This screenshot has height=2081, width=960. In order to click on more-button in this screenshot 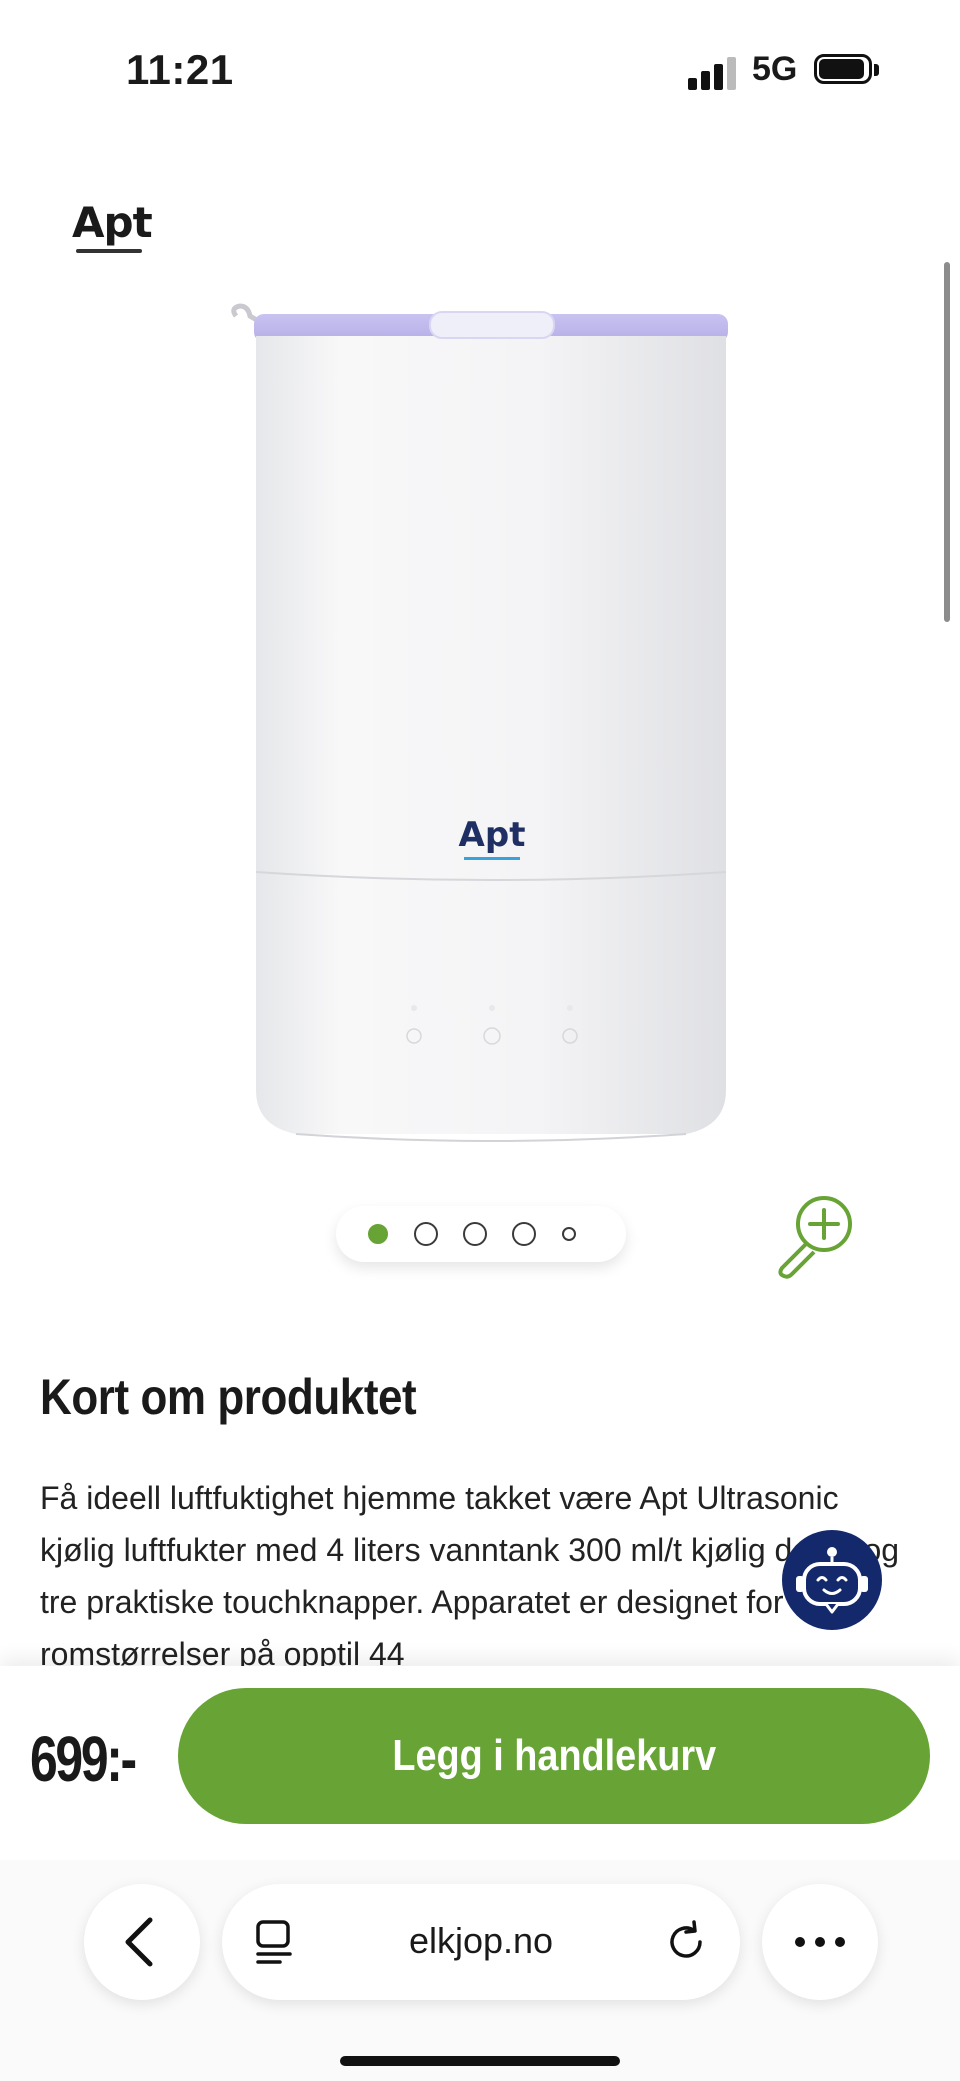, I will do `click(820, 1942)`.